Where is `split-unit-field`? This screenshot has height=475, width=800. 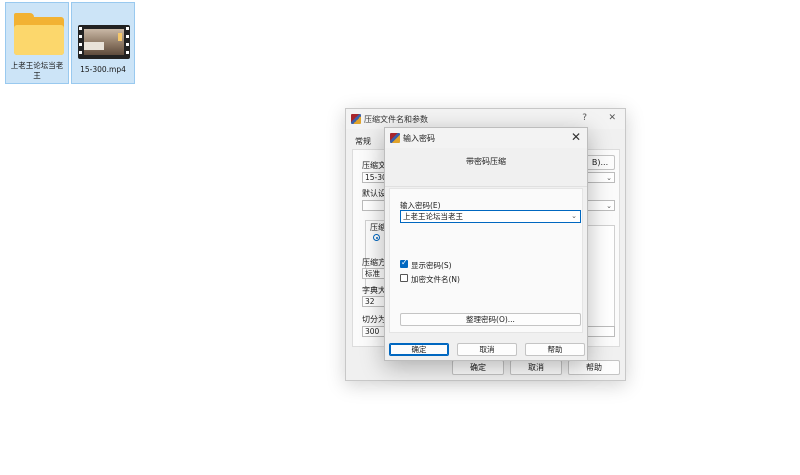
split-unit-field is located at coordinates (600, 331).